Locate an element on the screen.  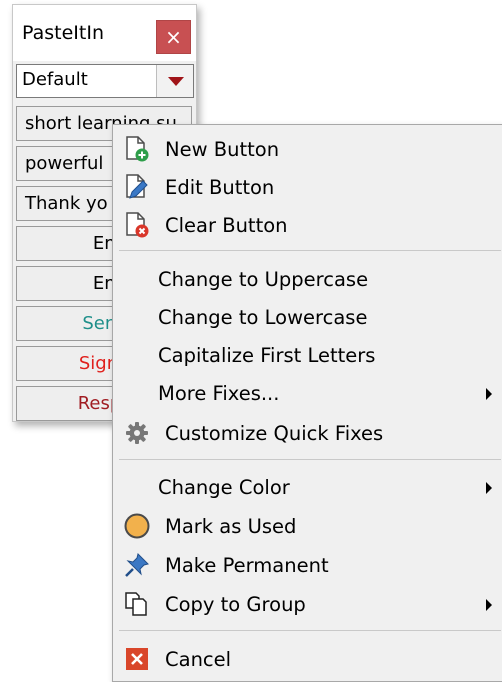
cancel-x-icon is located at coordinates (137, 659).